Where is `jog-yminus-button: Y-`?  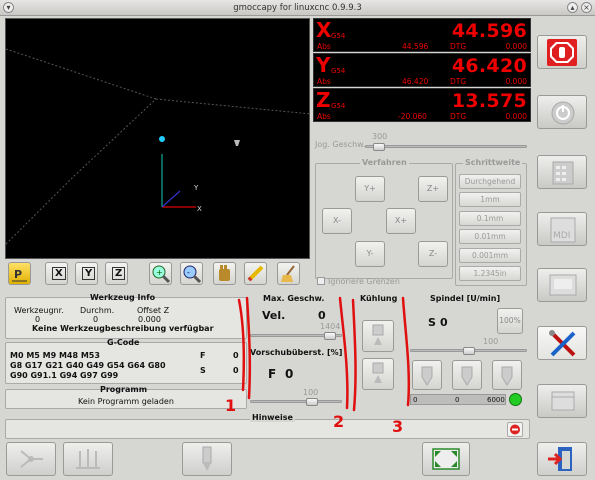
jog-yminus-button: Y- is located at coordinates (370, 254).